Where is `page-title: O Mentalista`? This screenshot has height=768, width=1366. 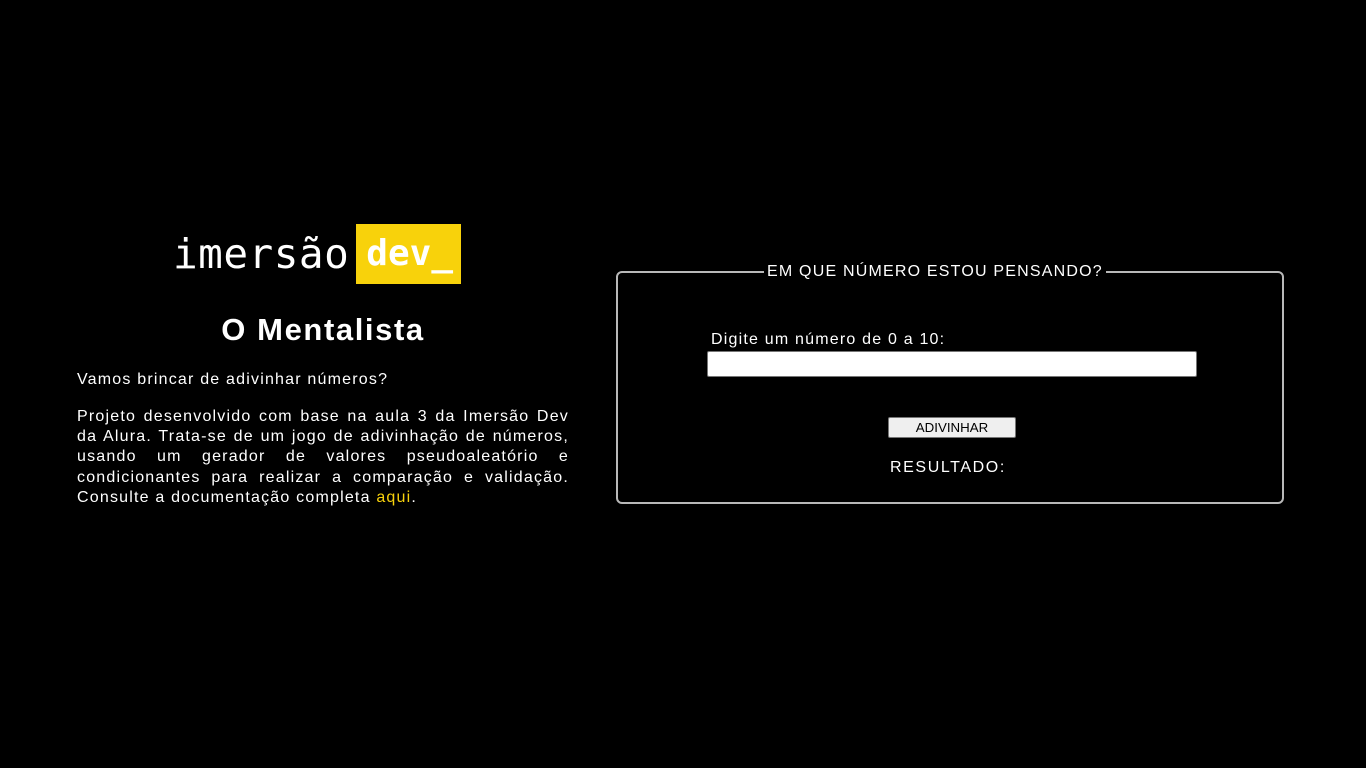 page-title: O Mentalista is located at coordinates (323, 329).